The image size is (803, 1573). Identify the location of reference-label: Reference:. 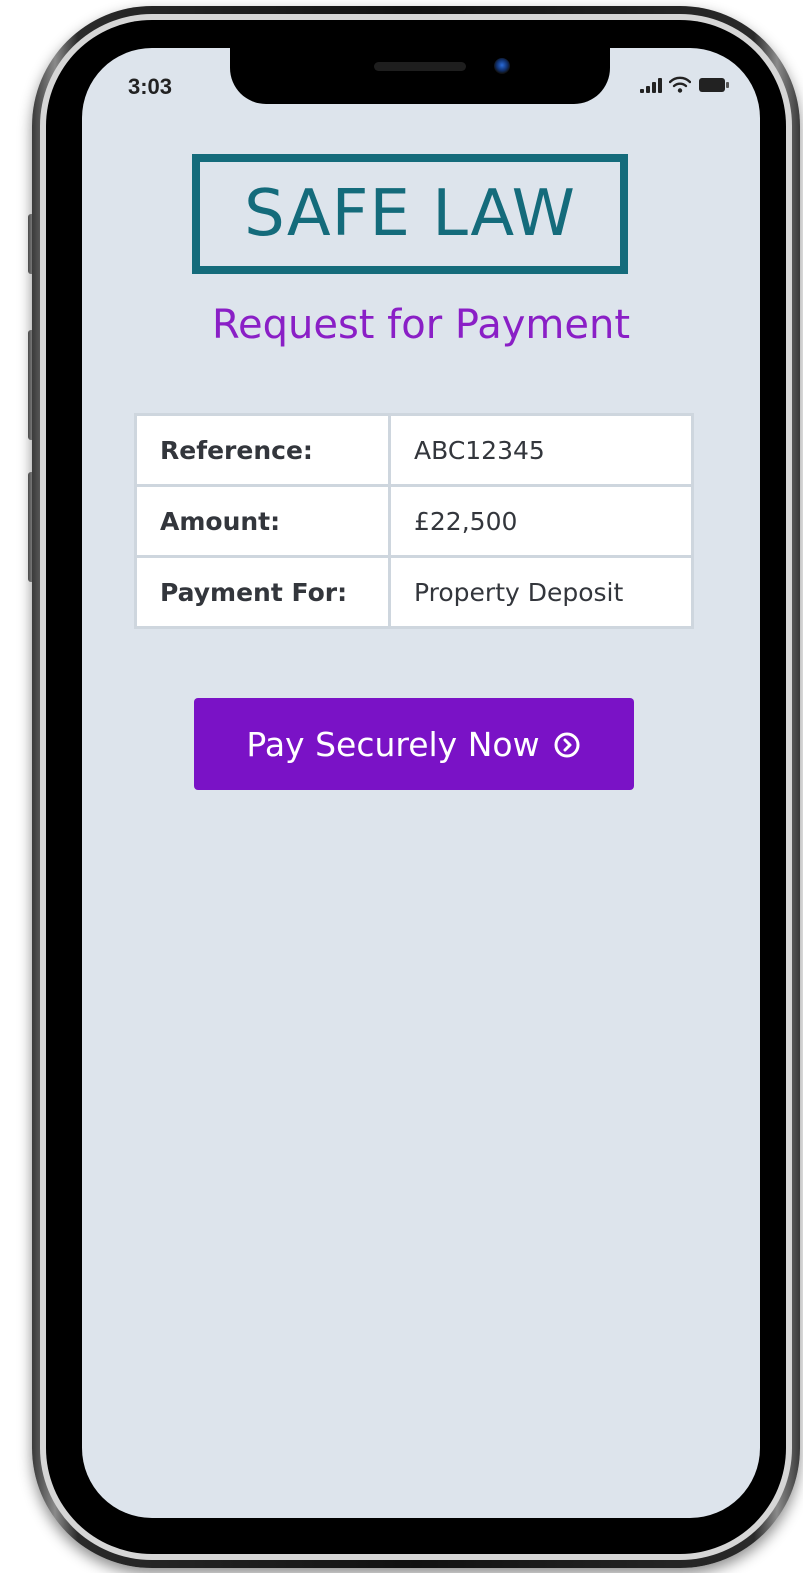
(262, 450).